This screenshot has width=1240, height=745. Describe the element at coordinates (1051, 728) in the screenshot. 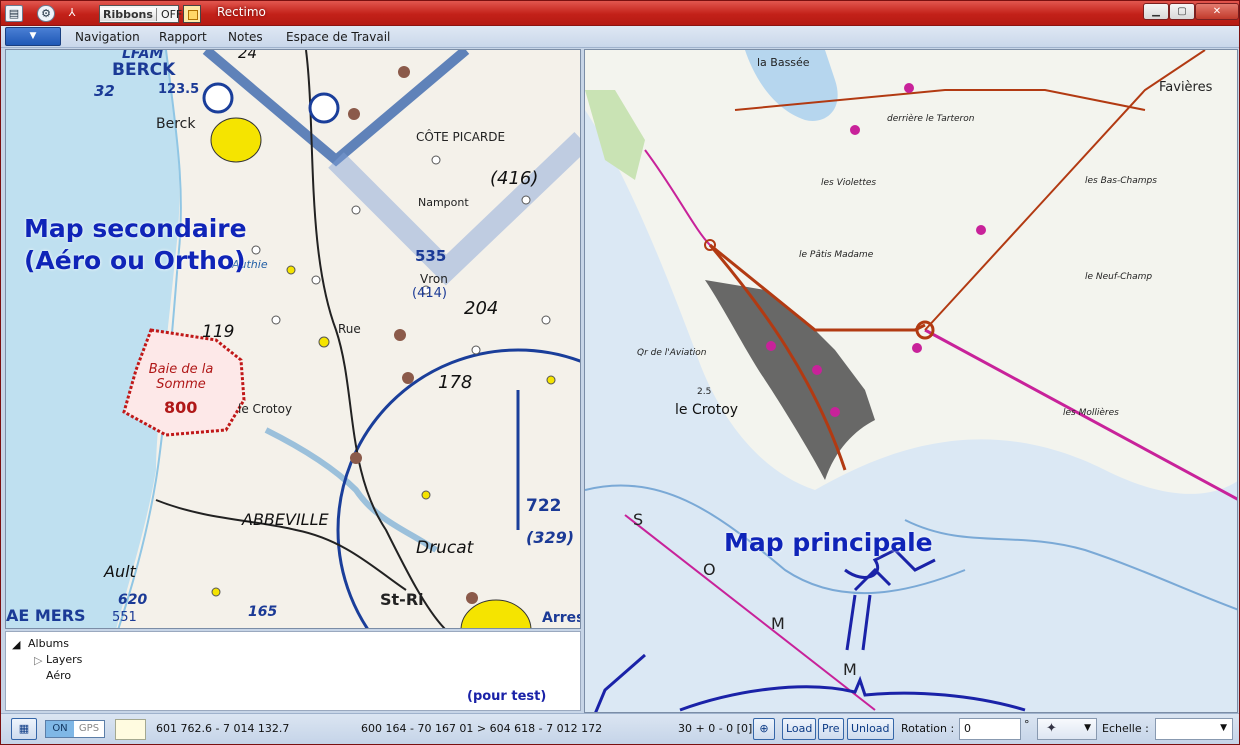

I see `compass-rose-icon: ✦` at that location.